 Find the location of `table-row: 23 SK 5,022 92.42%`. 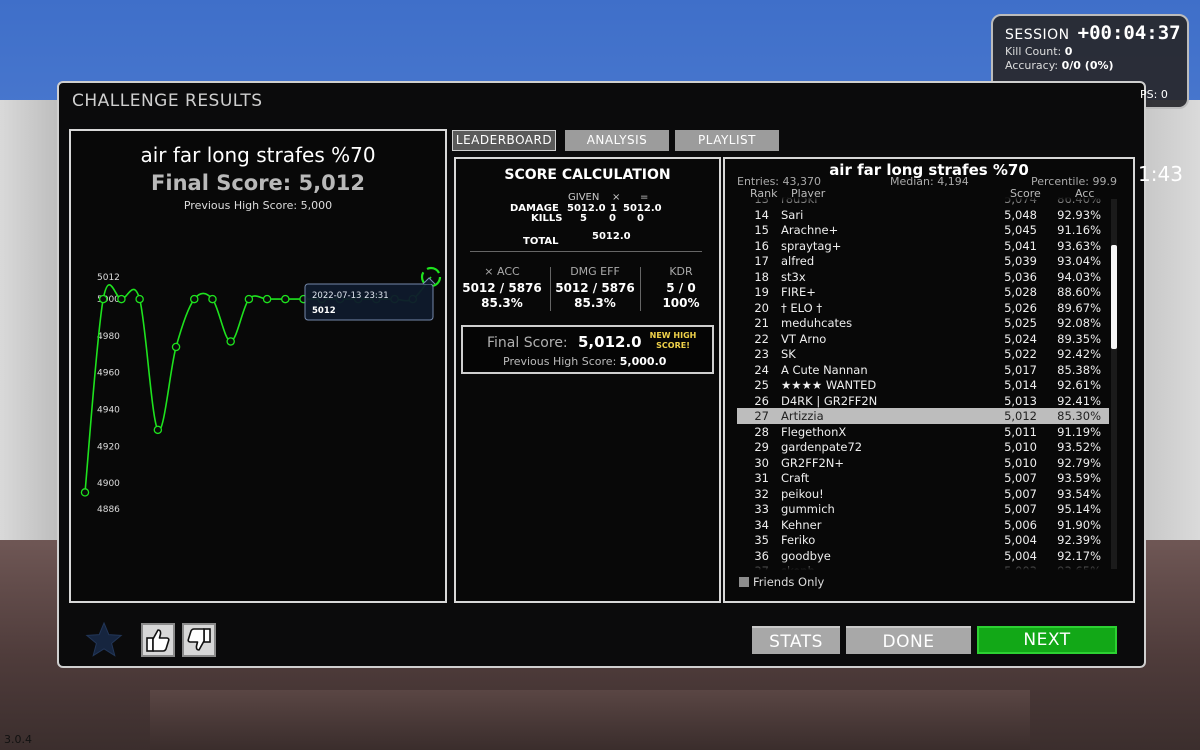

table-row: 23 SK 5,022 92.42% is located at coordinates (923, 354).